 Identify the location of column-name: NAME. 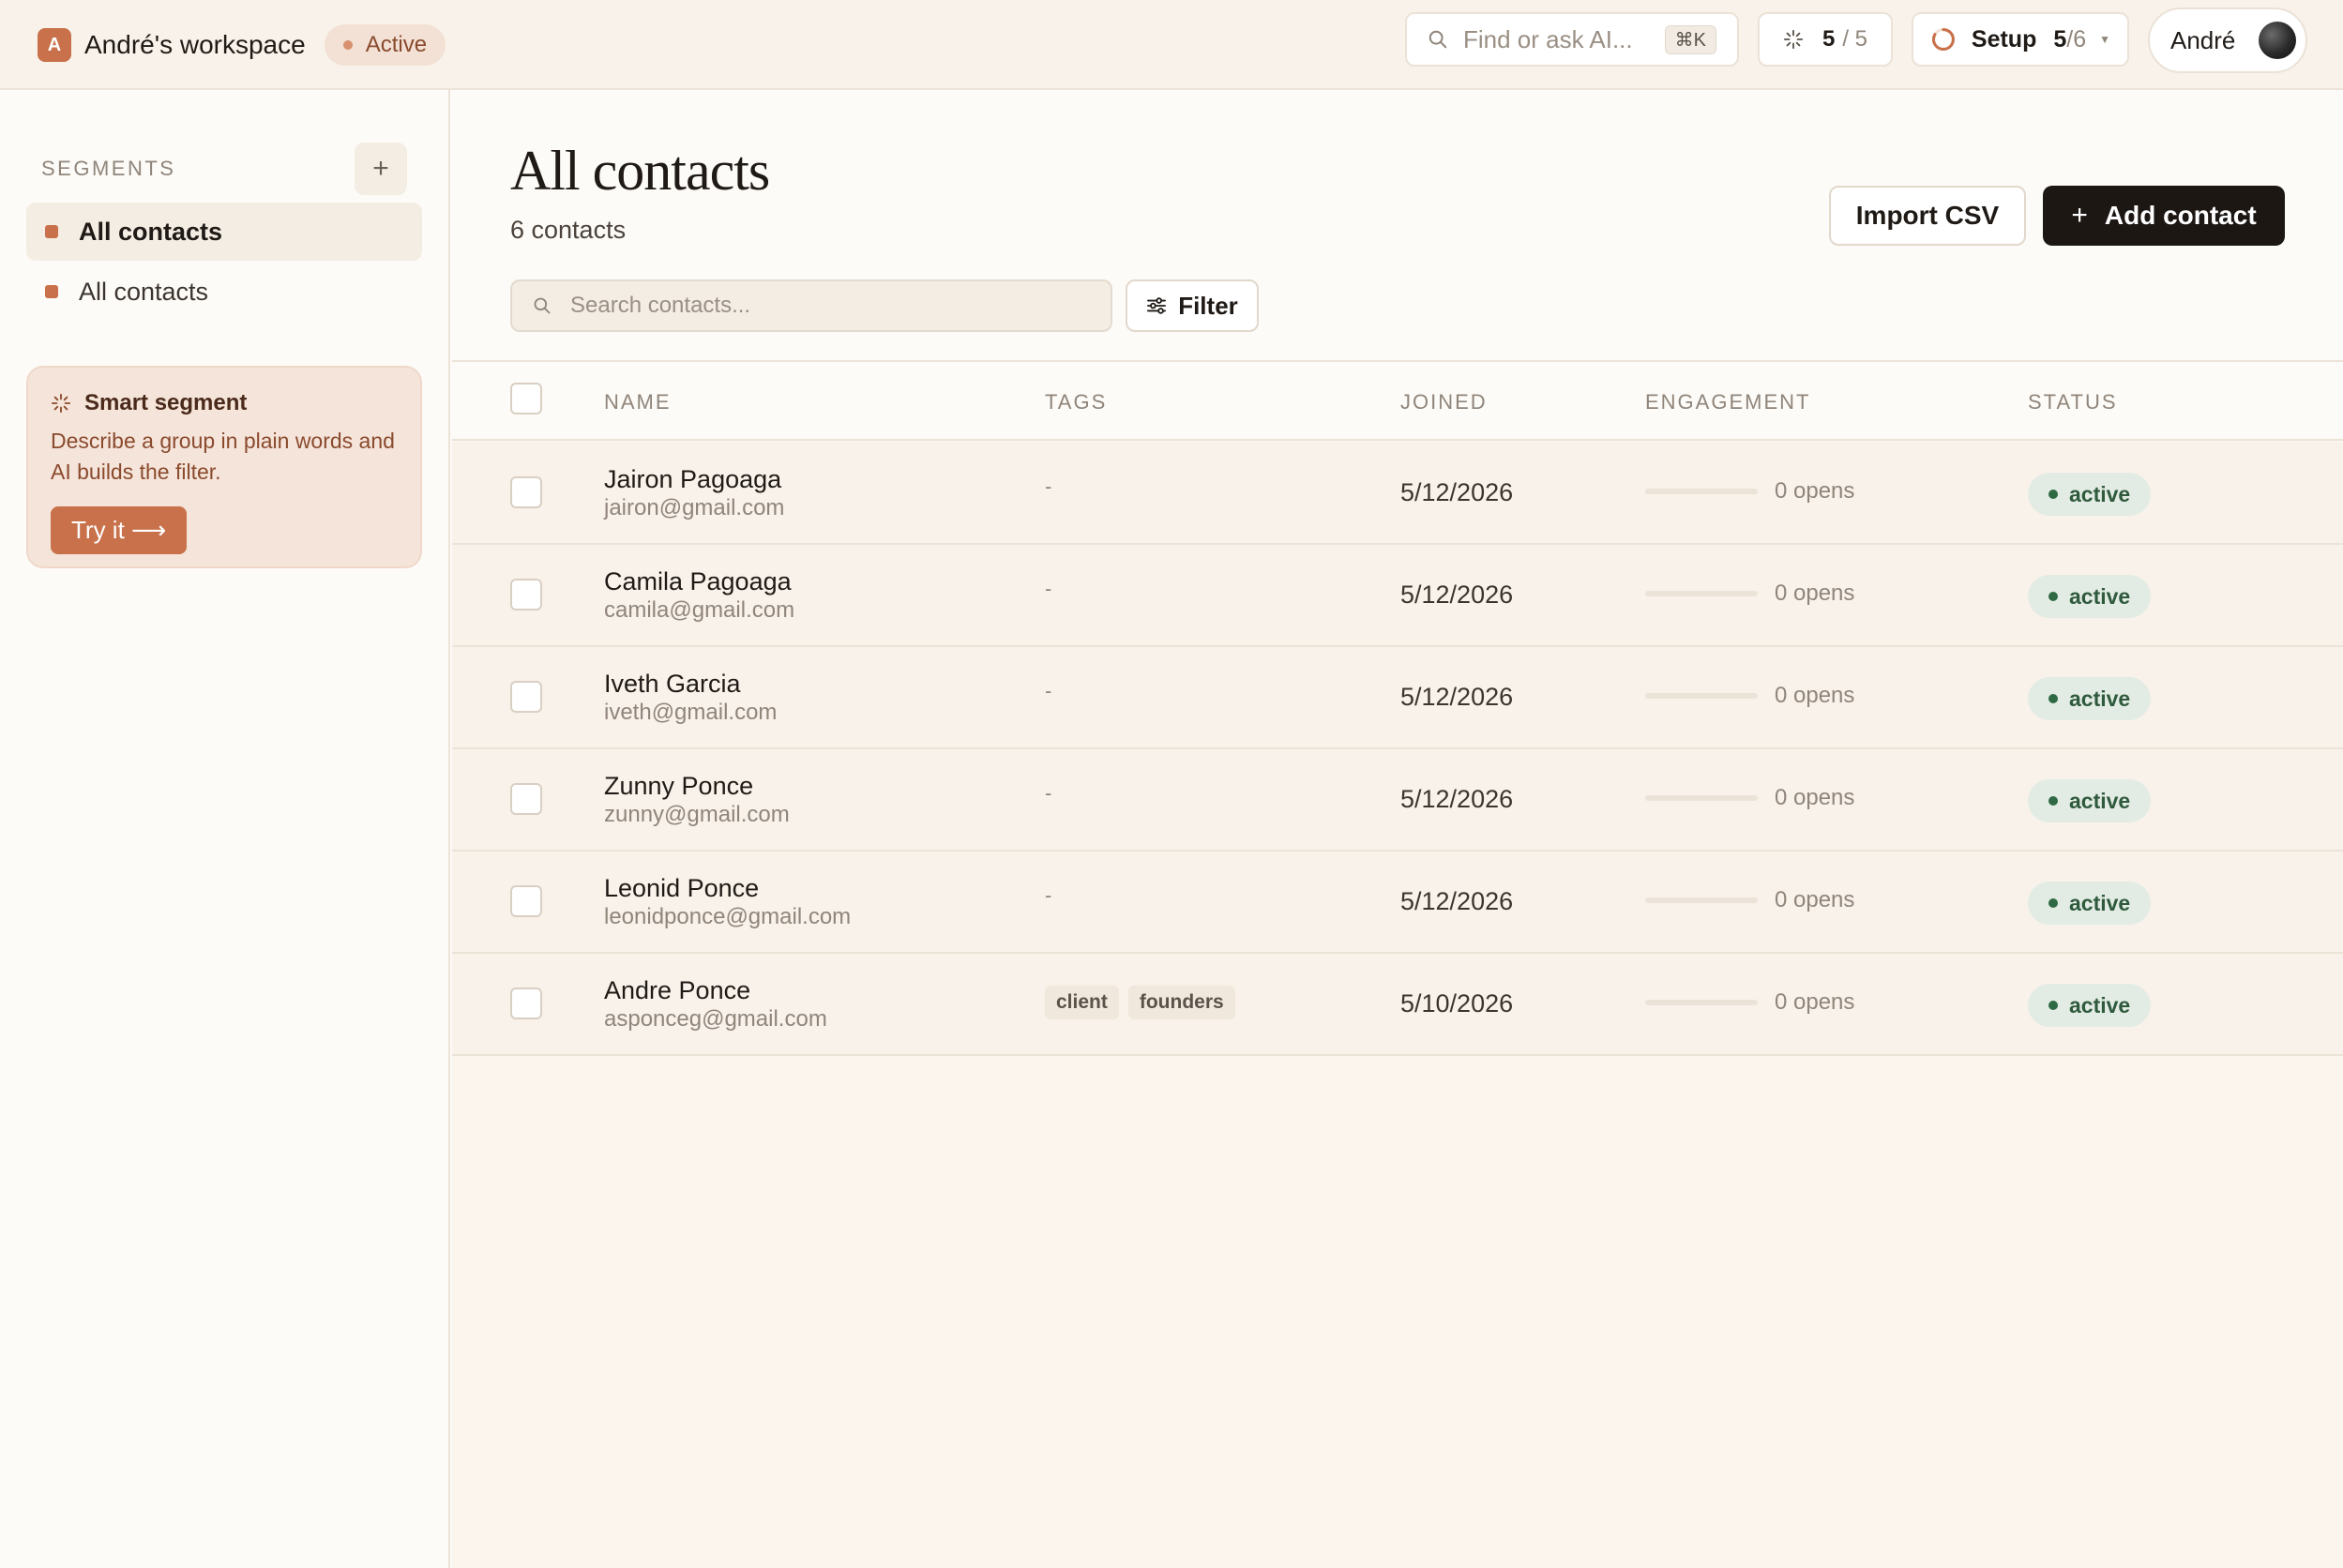
(638, 402).